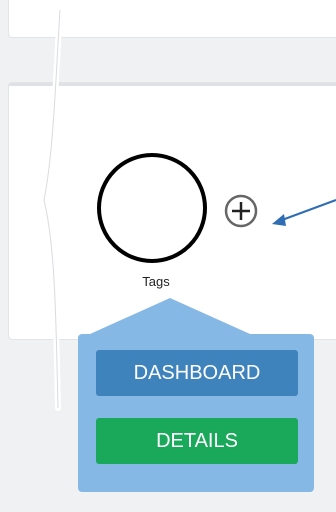  I want to click on node-label: Tags, so click(156, 281).